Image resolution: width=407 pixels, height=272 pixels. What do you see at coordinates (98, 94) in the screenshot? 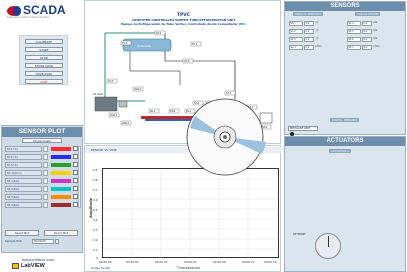
I see `air-input-label: Air input` at bounding box center [98, 94].